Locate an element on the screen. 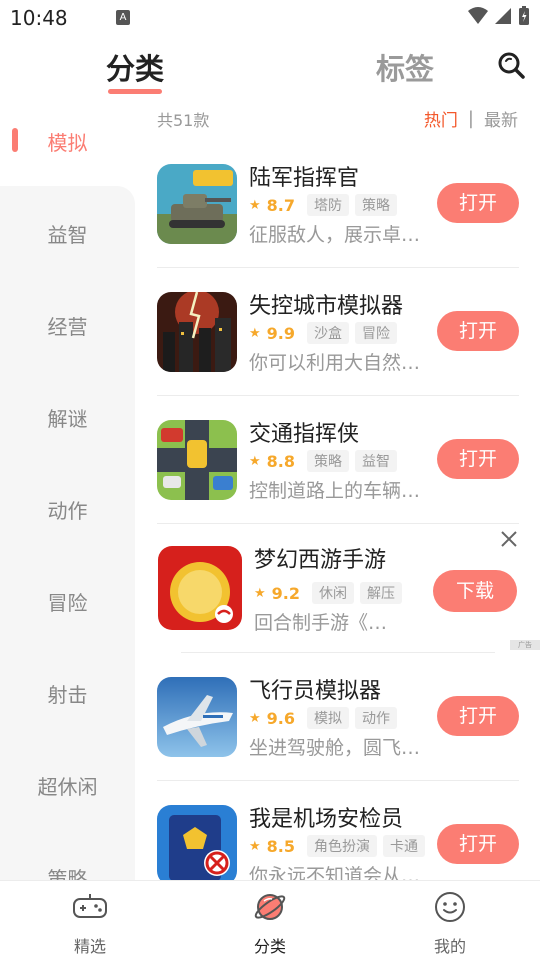 The image size is (540, 960). list-item: 交通指挥侠 ★ 8.8 策略 益智 控制道路上的车辆安全通过路口 打开 is located at coordinates (338, 484).